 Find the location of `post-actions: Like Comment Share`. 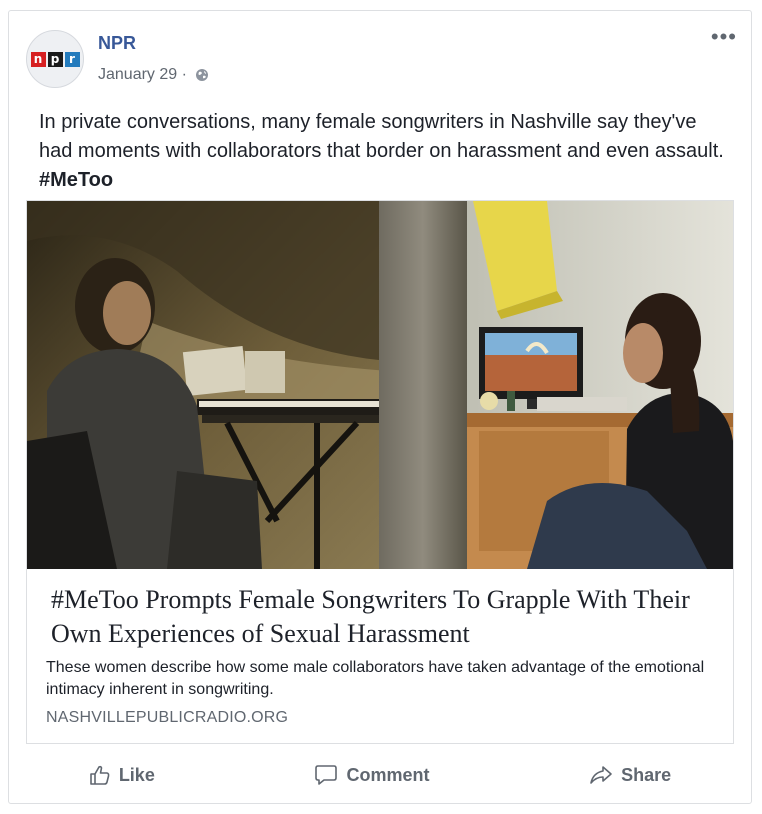

post-actions: Like Comment Share is located at coordinates (380, 775).